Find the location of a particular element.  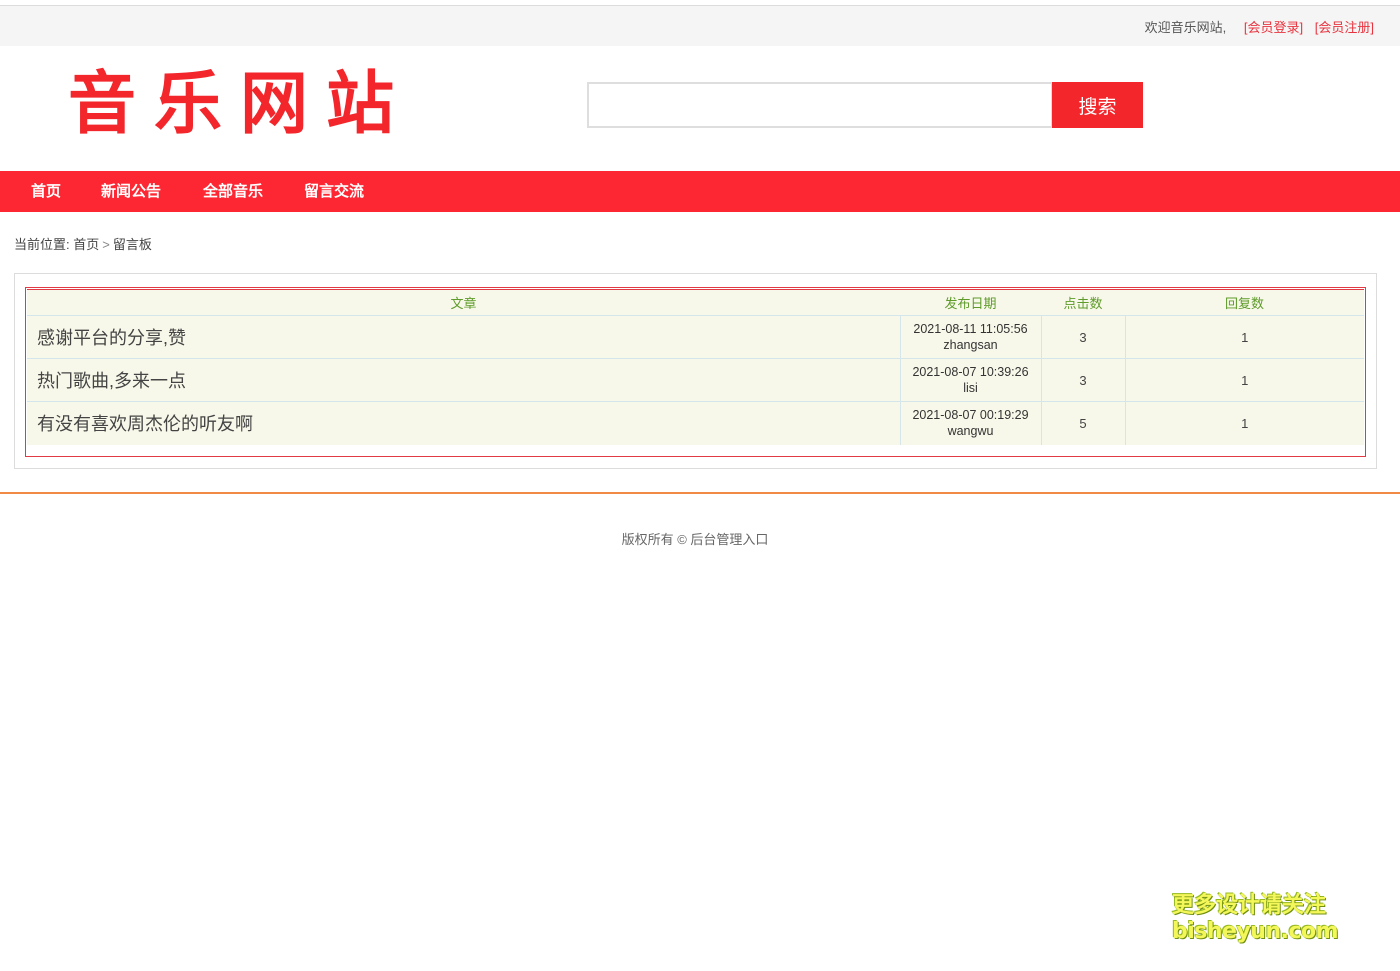

table-row: 热门歌曲,多来一点 2021-08-07 10:39:26 lisi 3 1 is located at coordinates (695, 380).